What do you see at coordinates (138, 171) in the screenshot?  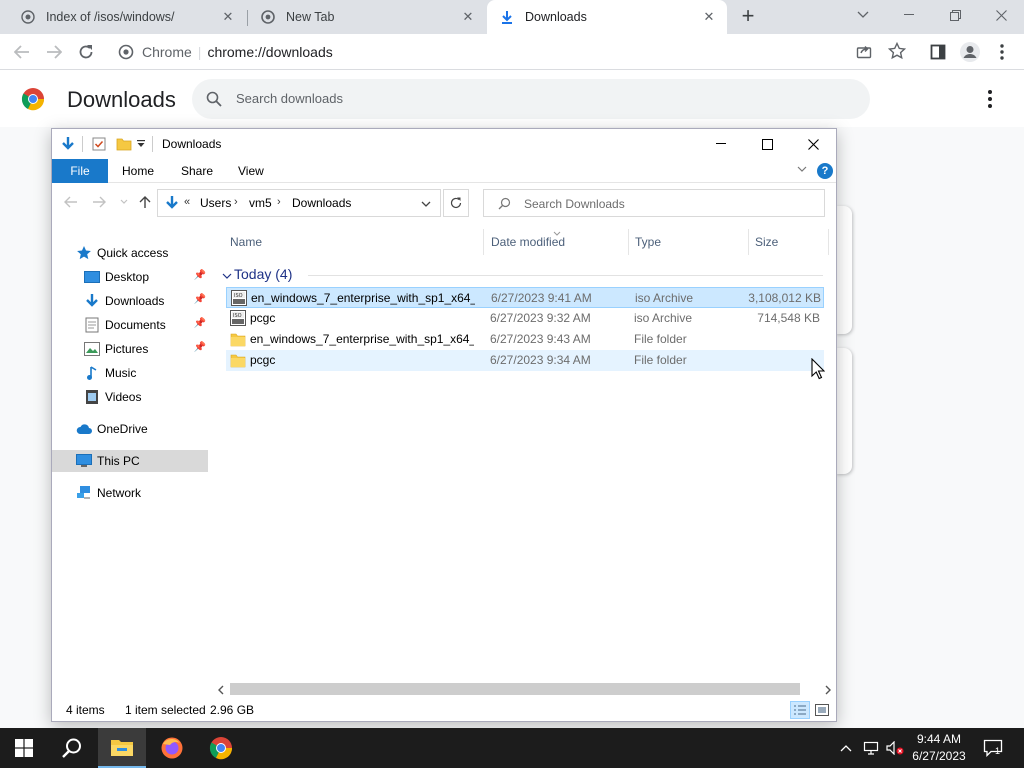 I see `ribbon-tab-home: Home` at bounding box center [138, 171].